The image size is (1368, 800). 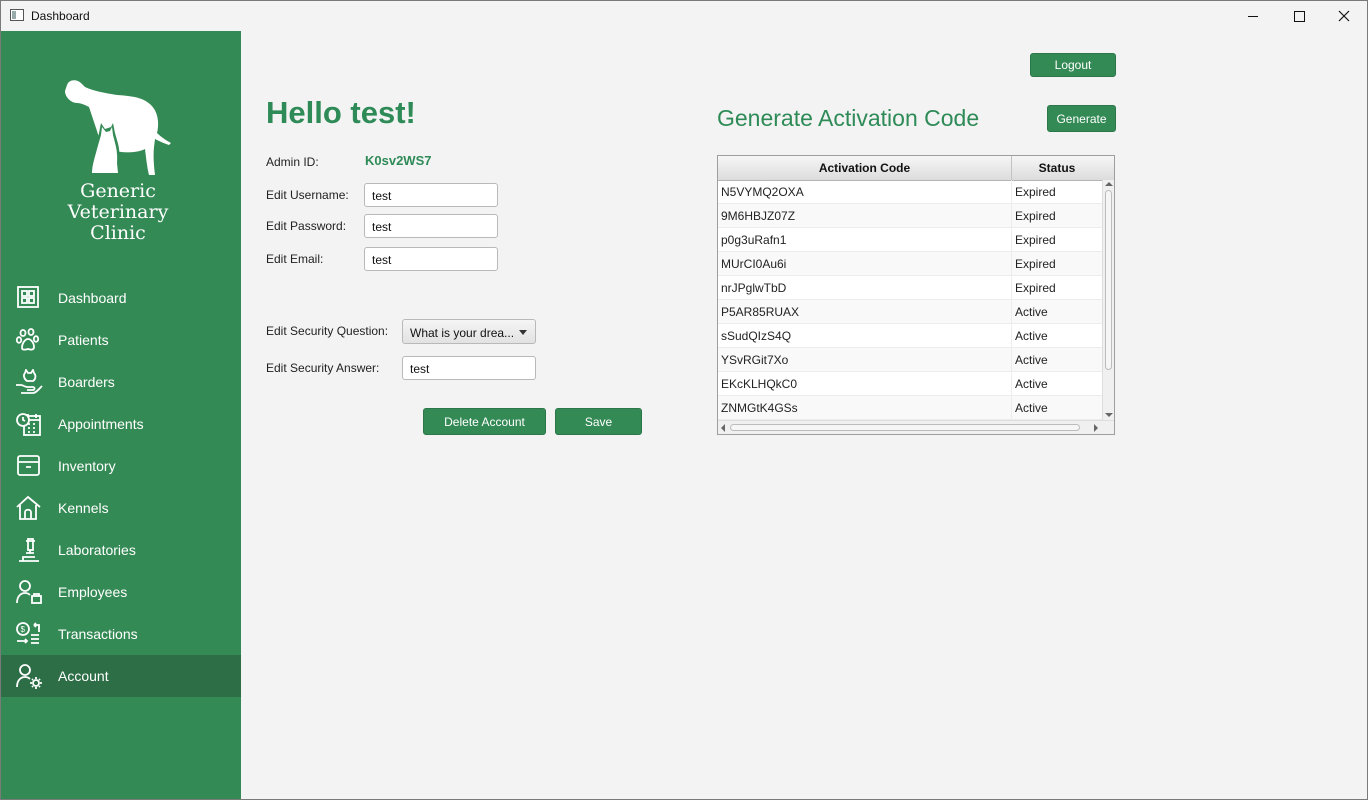 What do you see at coordinates (910, 408) in the screenshot?
I see `table-row: ZNMGtK4GSs Active` at bounding box center [910, 408].